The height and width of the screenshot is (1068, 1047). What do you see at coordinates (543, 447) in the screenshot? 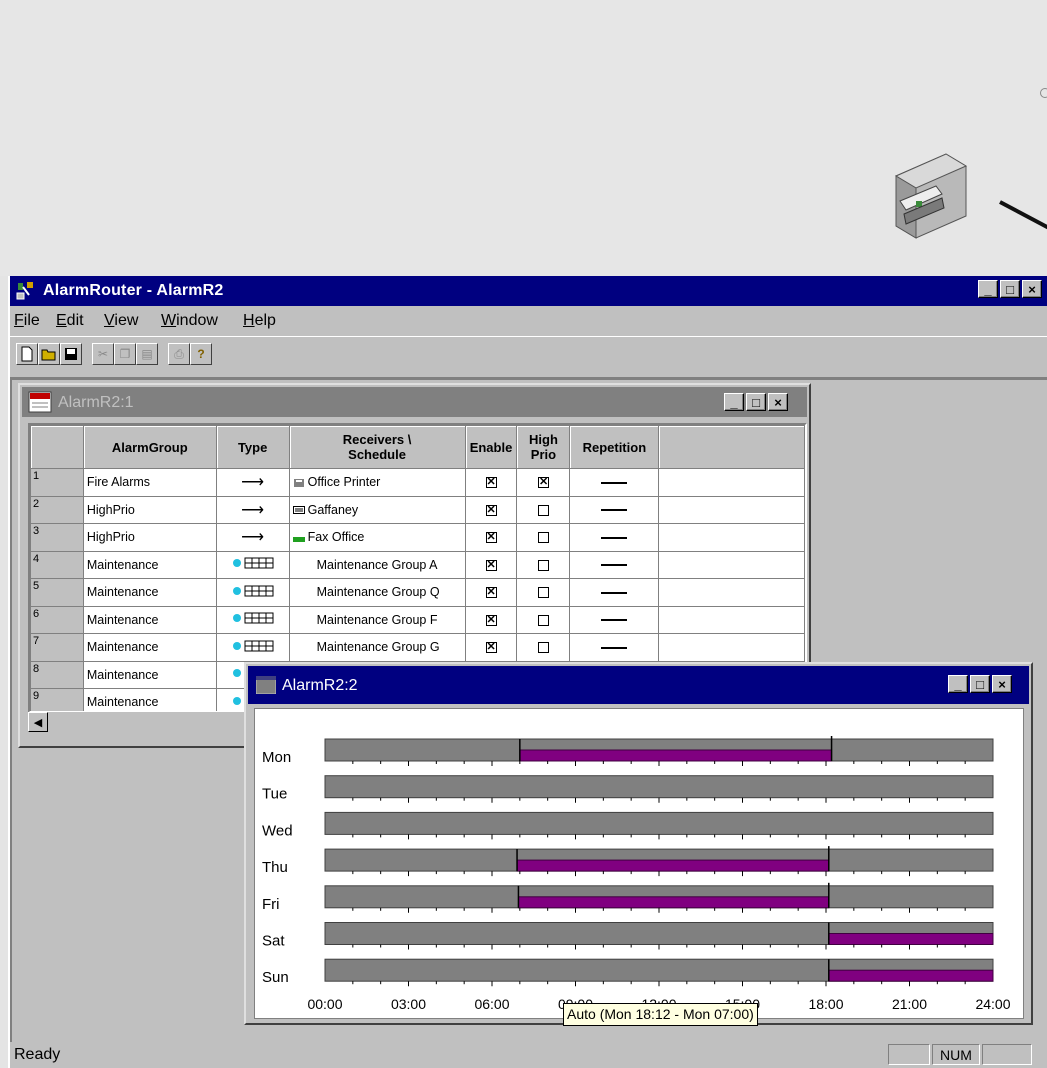
I see `column-header: High Prio` at bounding box center [543, 447].